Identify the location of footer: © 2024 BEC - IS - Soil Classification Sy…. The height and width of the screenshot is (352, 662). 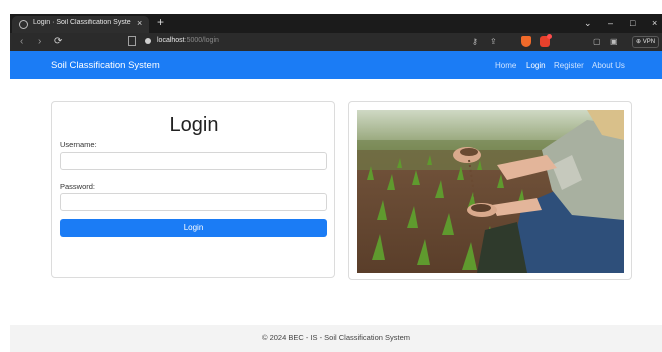
(336, 338).